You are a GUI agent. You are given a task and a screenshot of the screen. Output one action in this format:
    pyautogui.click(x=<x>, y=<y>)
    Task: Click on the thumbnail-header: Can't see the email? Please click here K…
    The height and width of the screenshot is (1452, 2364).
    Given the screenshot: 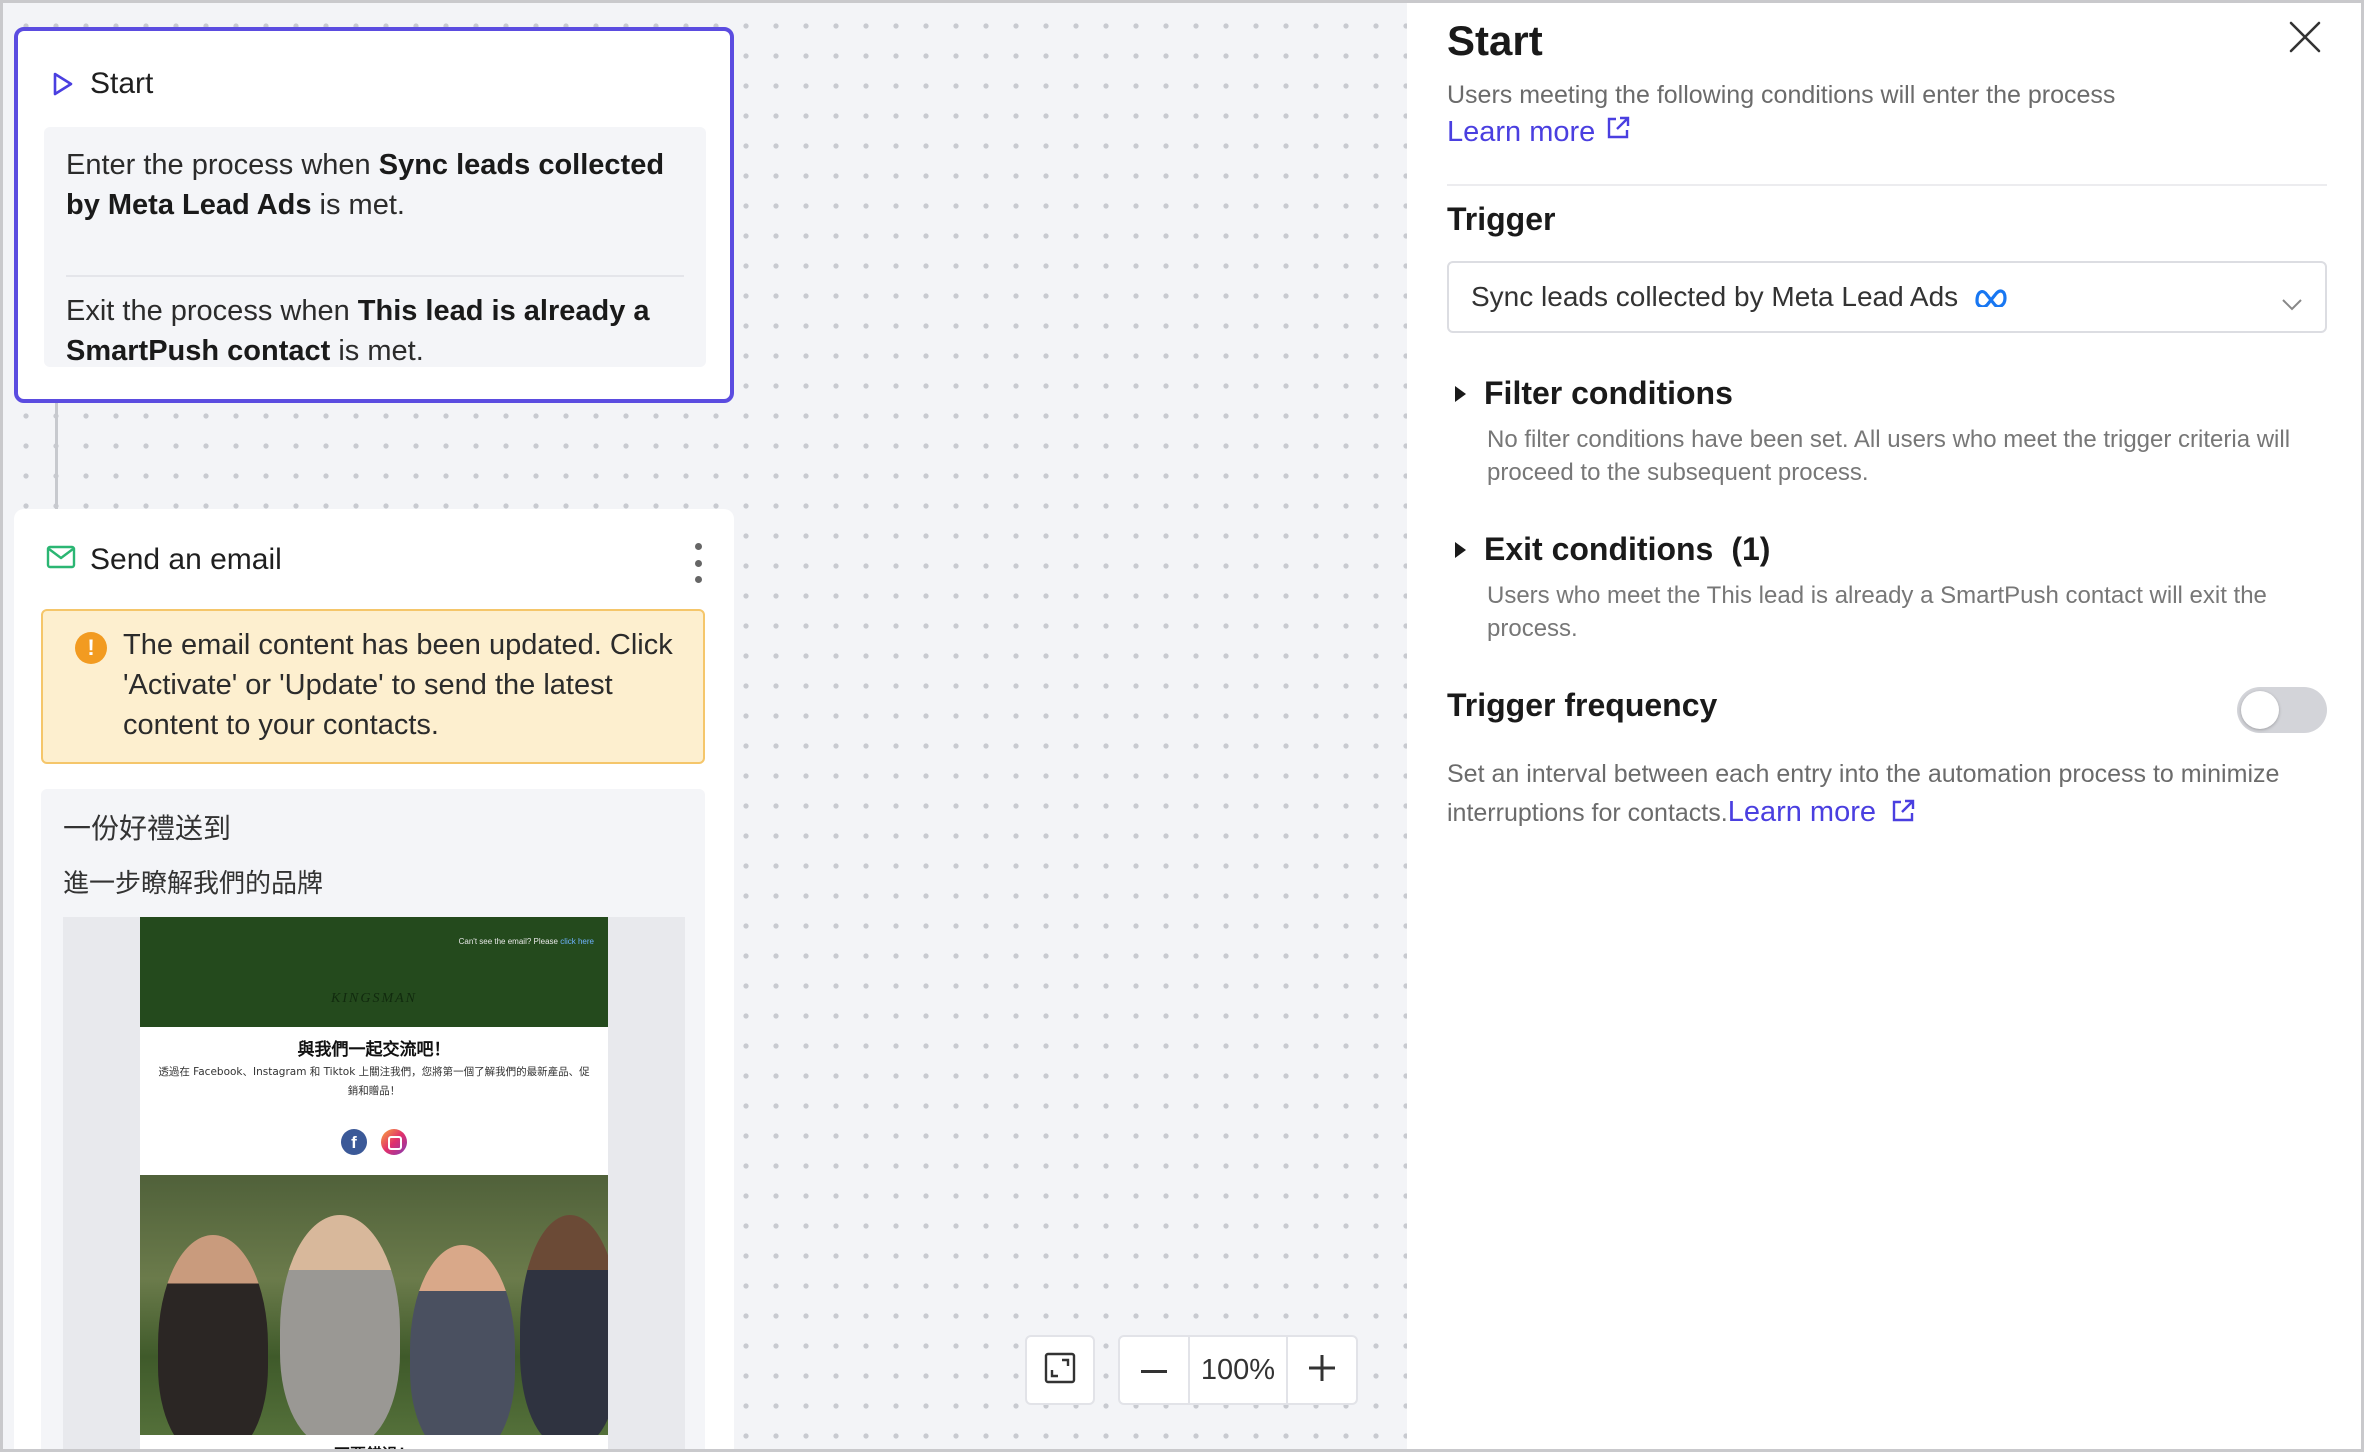 What is the action you would take?
    pyautogui.click(x=374, y=972)
    